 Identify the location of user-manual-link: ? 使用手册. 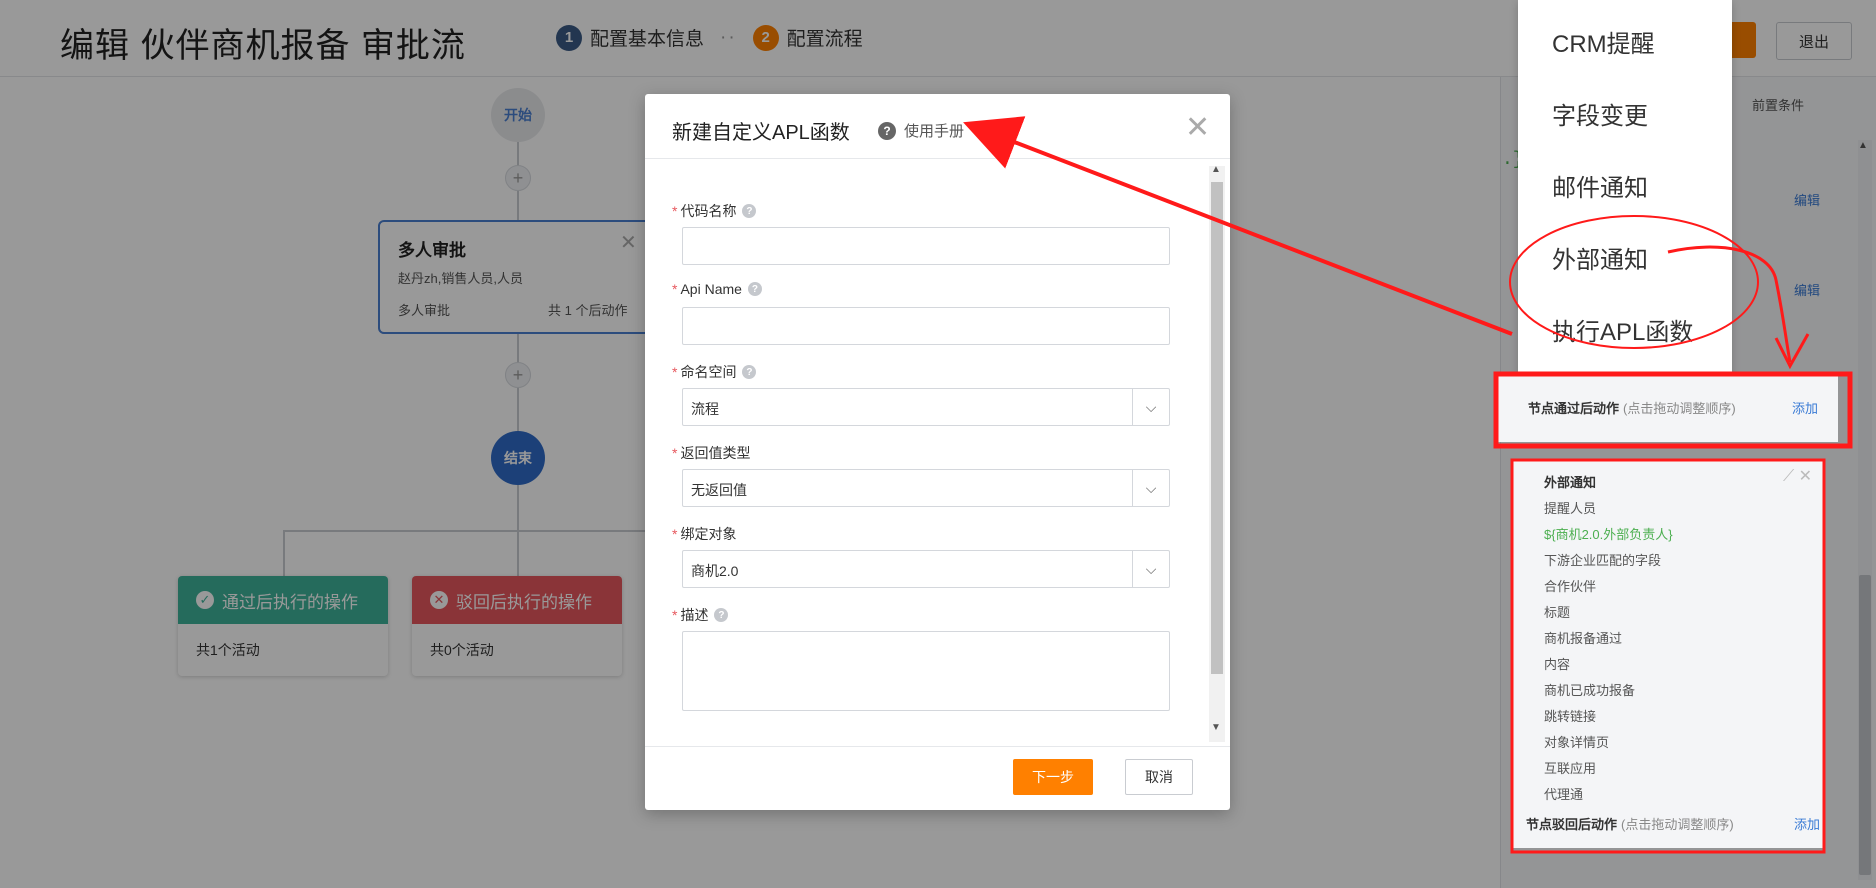
(921, 130).